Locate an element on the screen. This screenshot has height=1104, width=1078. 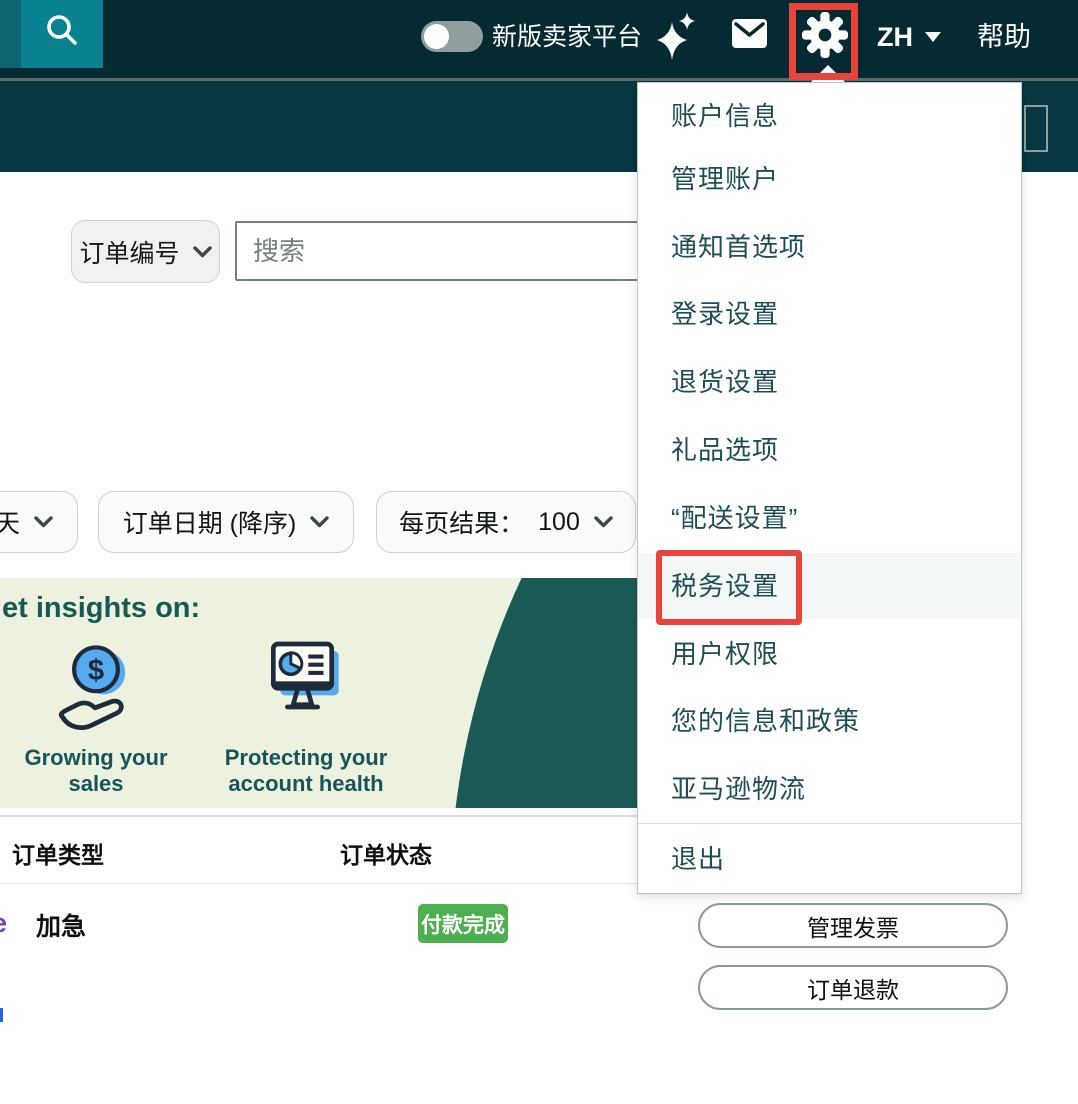
messages-envelope-icon is located at coordinates (749, 36).